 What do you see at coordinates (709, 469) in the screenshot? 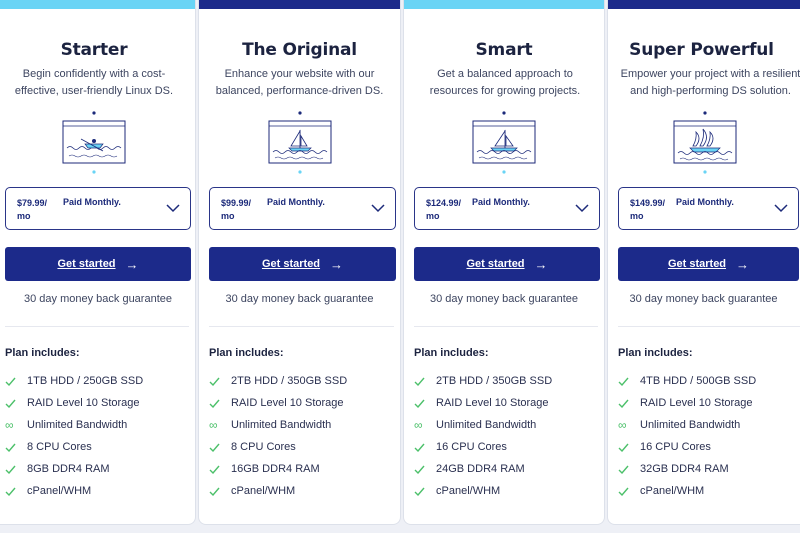
I see `feature-item: 32GB DDR4 RAM` at bounding box center [709, 469].